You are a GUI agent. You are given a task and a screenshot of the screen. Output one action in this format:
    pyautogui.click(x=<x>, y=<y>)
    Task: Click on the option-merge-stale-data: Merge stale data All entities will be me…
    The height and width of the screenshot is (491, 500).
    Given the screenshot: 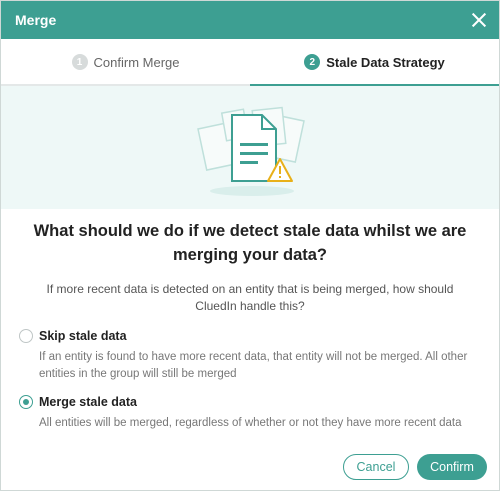 What is the action you would take?
    pyautogui.click(x=250, y=413)
    